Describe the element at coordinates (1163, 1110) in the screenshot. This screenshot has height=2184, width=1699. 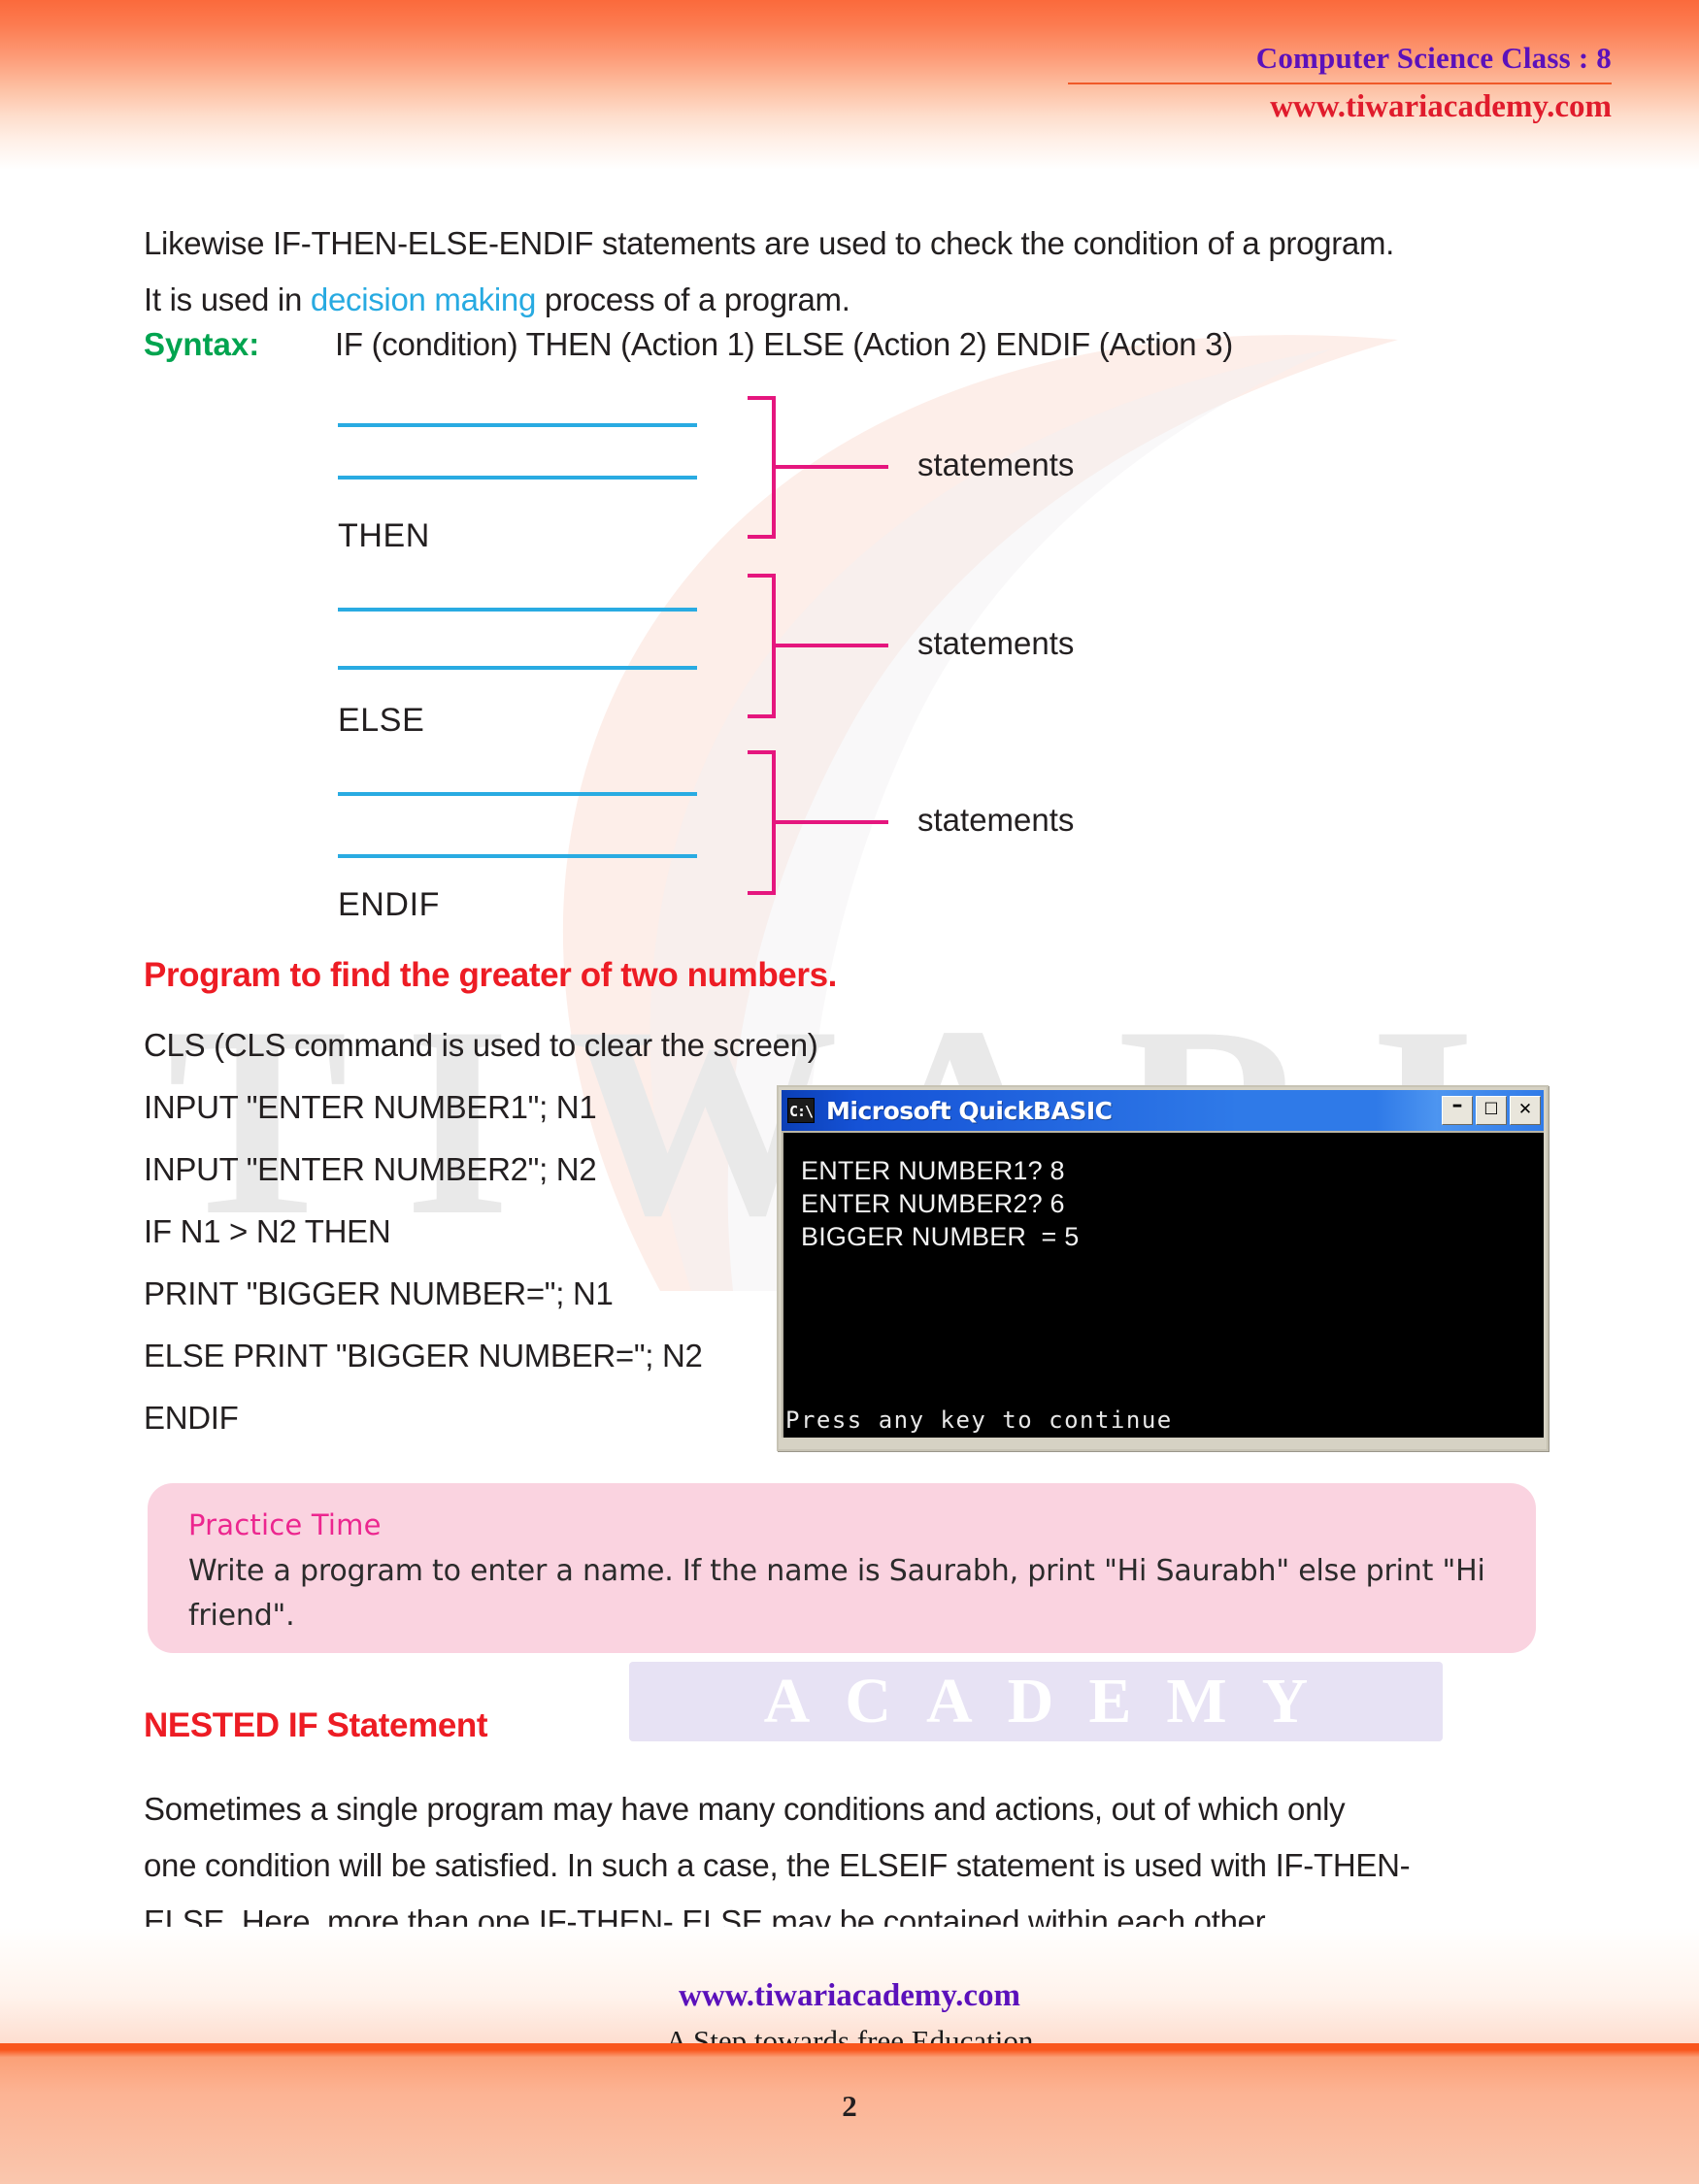
I see `quickbasic-title-bar: C:\ Microsoft QuickBASIC – ☐ ✕` at that location.